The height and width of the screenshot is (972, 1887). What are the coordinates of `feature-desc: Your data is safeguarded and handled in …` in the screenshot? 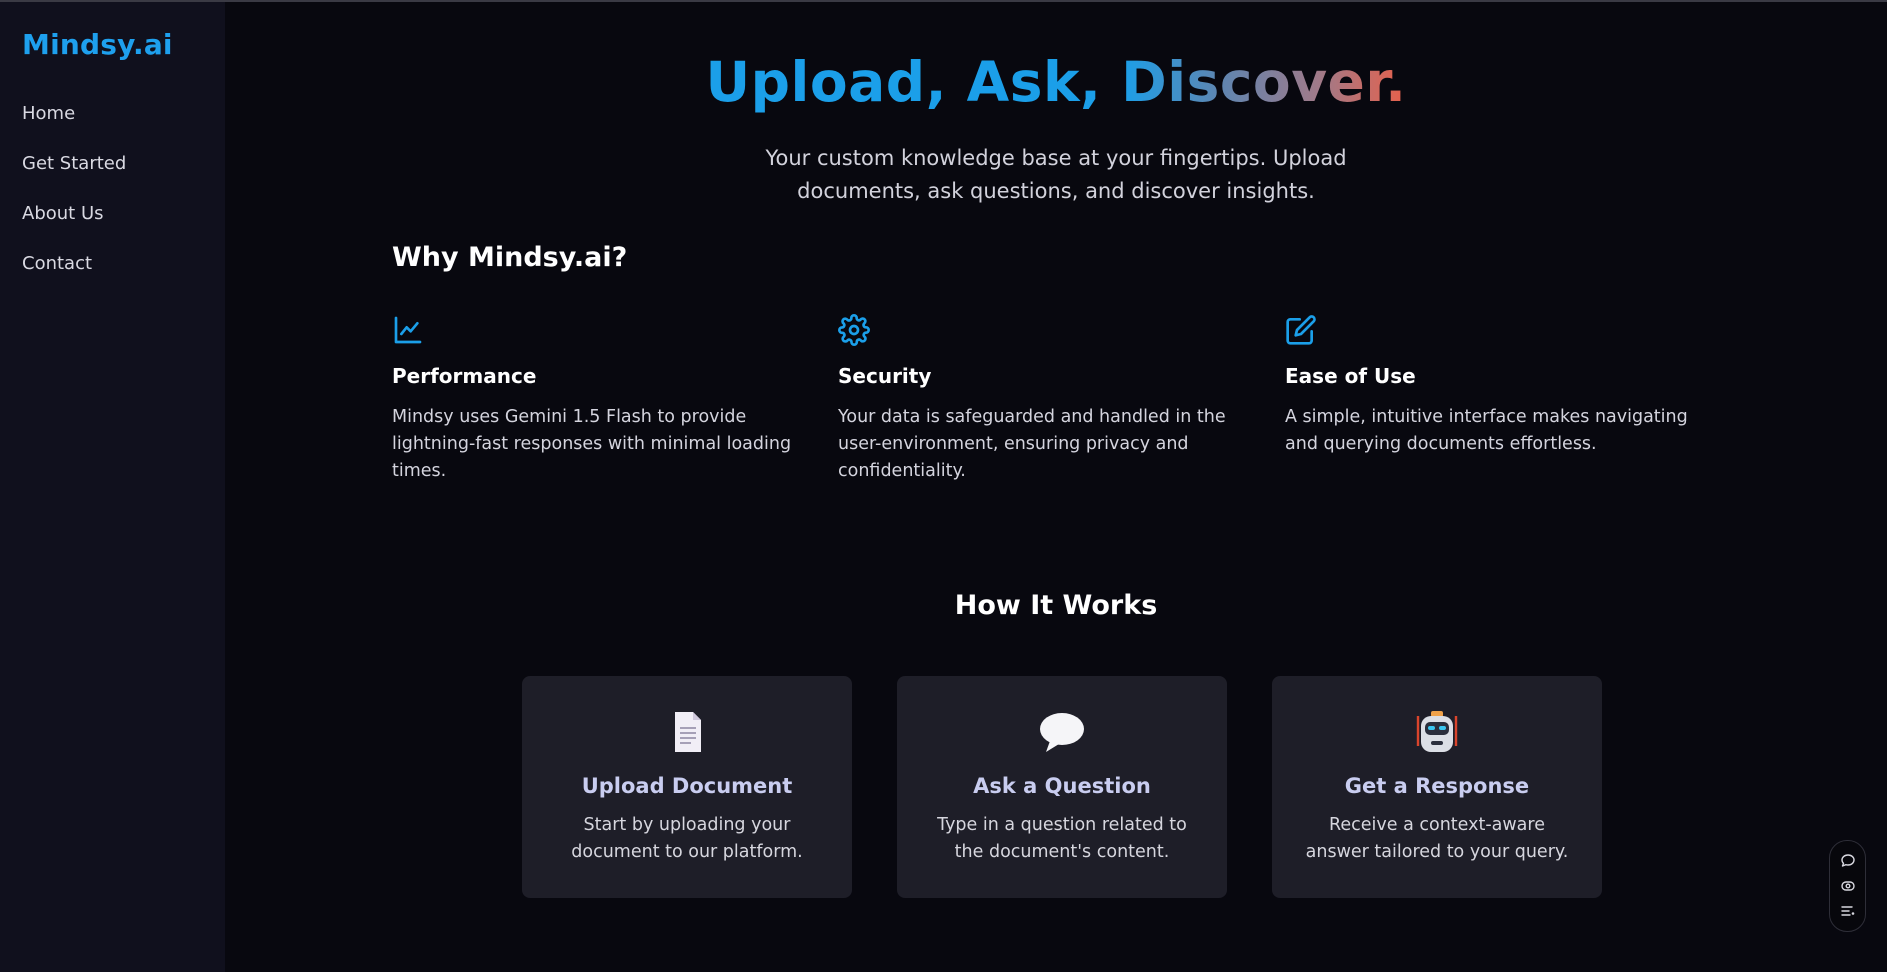 It's located at (1032, 444).